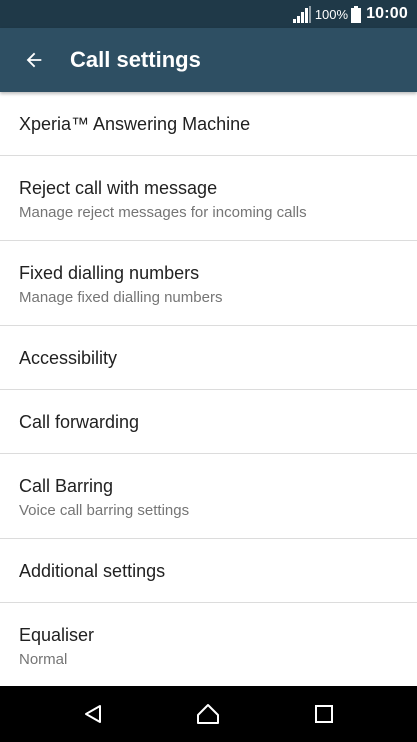 This screenshot has height=742, width=417. Describe the element at coordinates (135, 59) in the screenshot. I see `page-title: Call settings` at that location.